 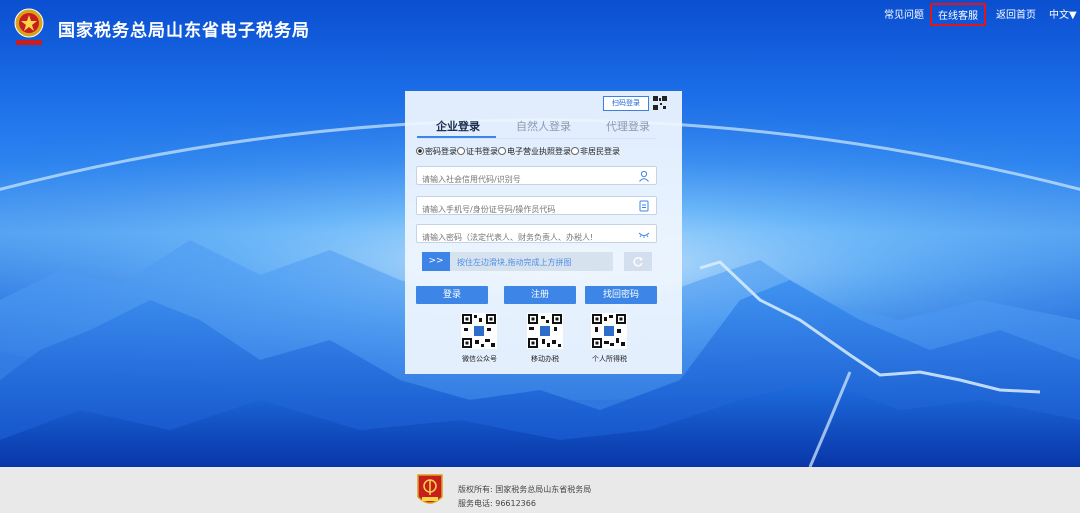 What do you see at coordinates (543, 126) in the screenshot?
I see `tab-natural-person-login: 自然人登录` at bounding box center [543, 126].